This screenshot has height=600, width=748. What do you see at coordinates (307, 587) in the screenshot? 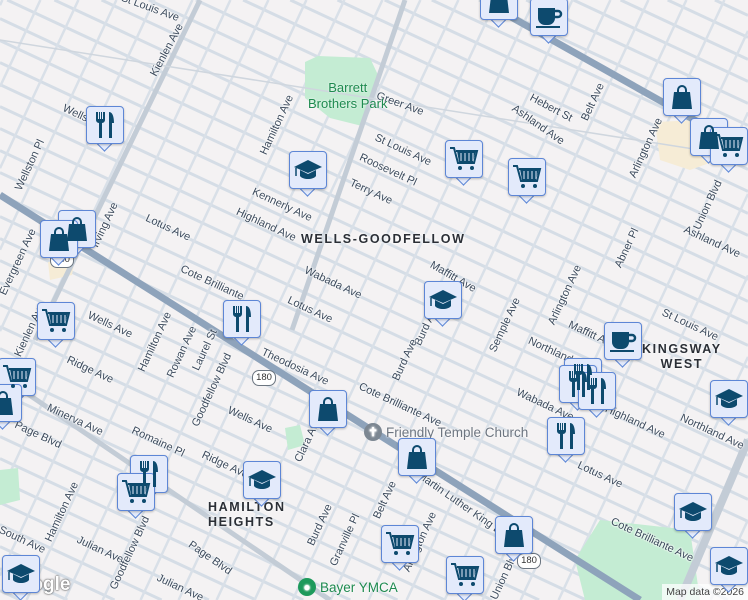
I see `place-icon: ●` at bounding box center [307, 587].